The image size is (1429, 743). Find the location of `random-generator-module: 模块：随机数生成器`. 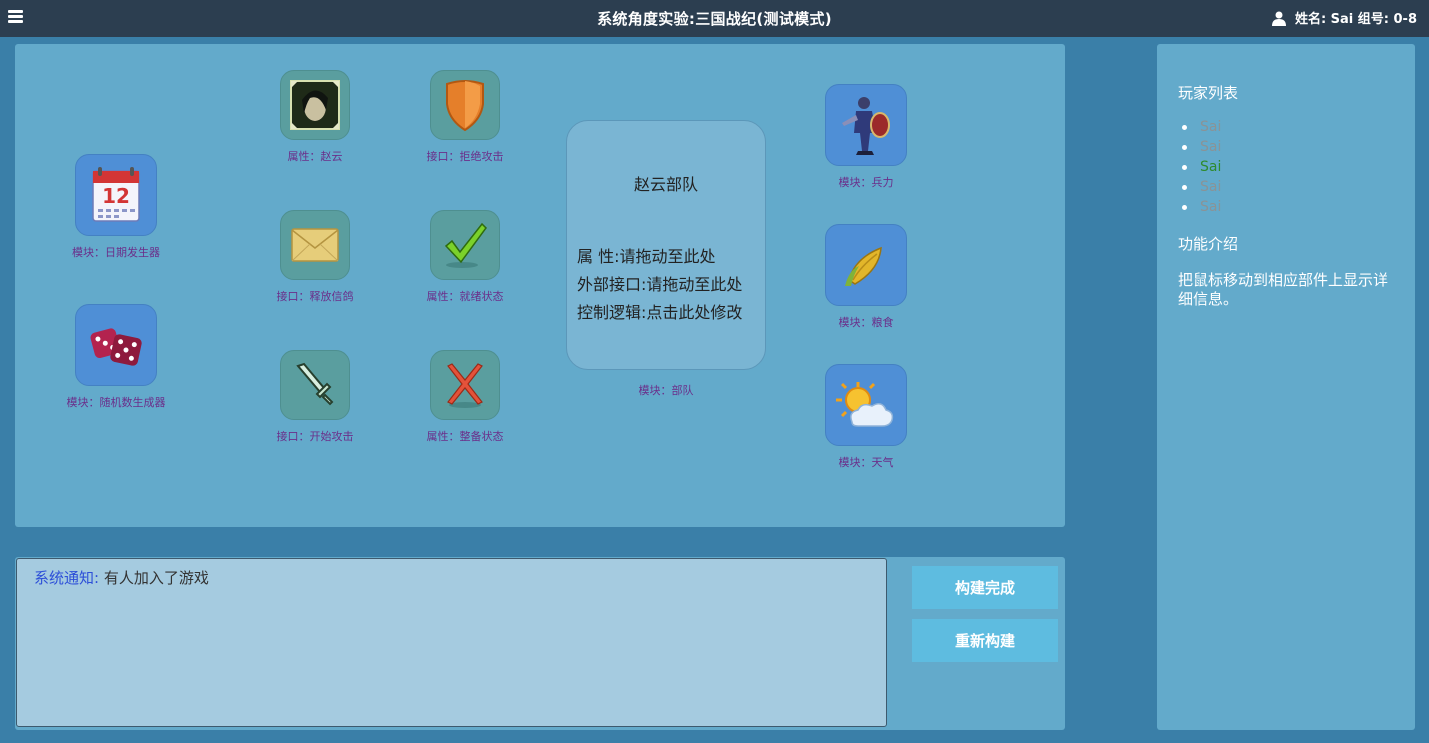

random-generator-module: 模块：随机数生成器 is located at coordinates (116, 357).